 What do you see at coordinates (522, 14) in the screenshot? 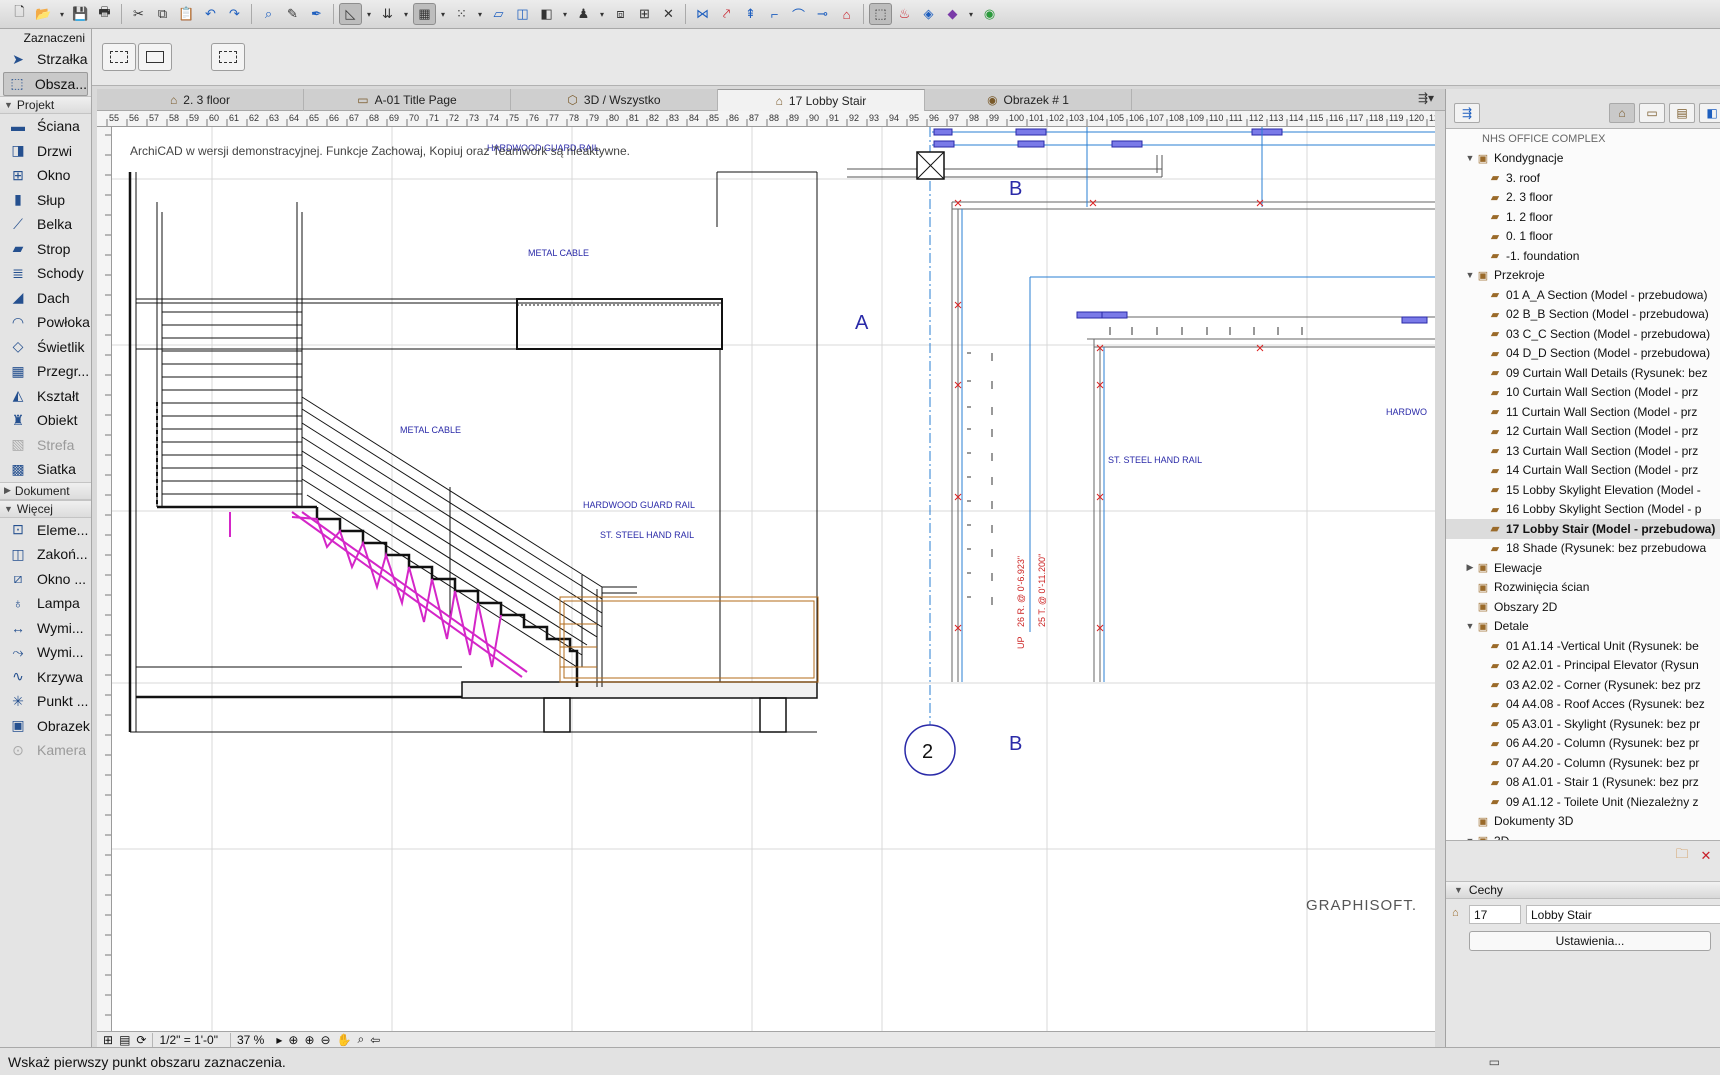
I see `trace-icon: ◫` at bounding box center [522, 14].